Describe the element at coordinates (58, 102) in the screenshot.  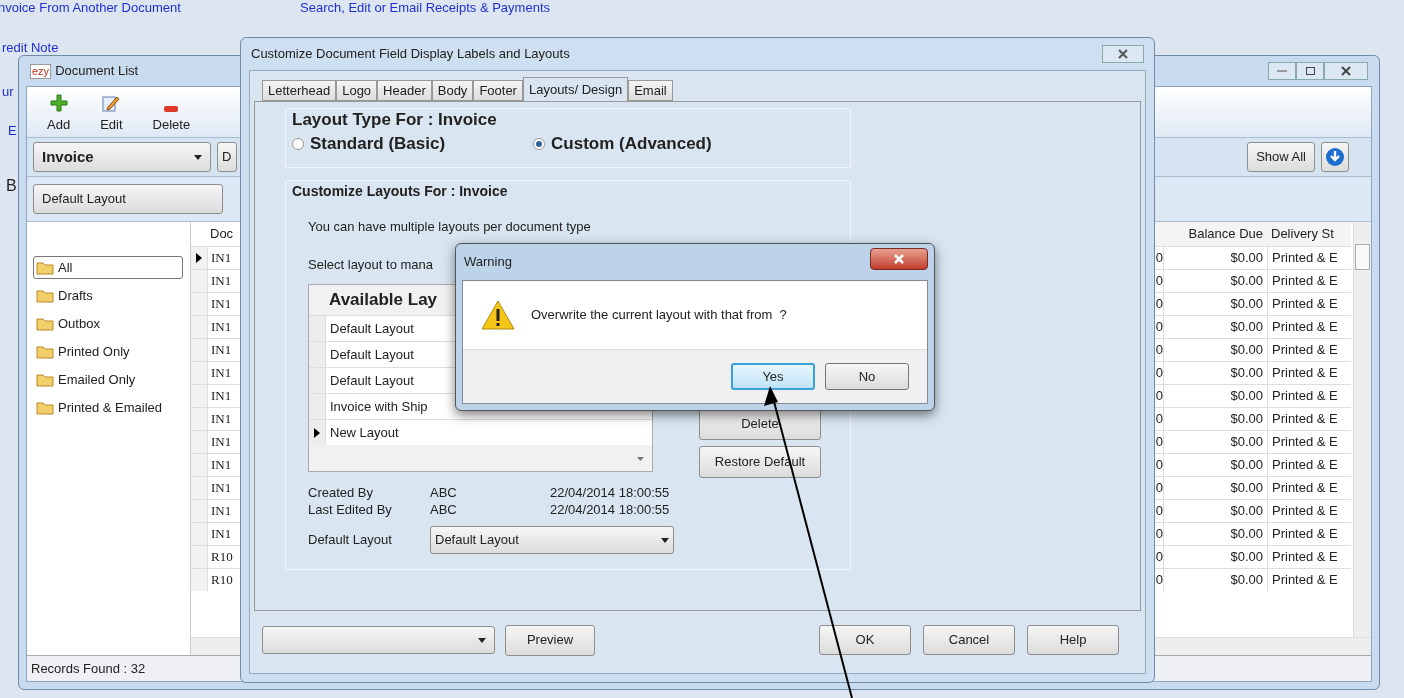
I see `plus-icon` at that location.